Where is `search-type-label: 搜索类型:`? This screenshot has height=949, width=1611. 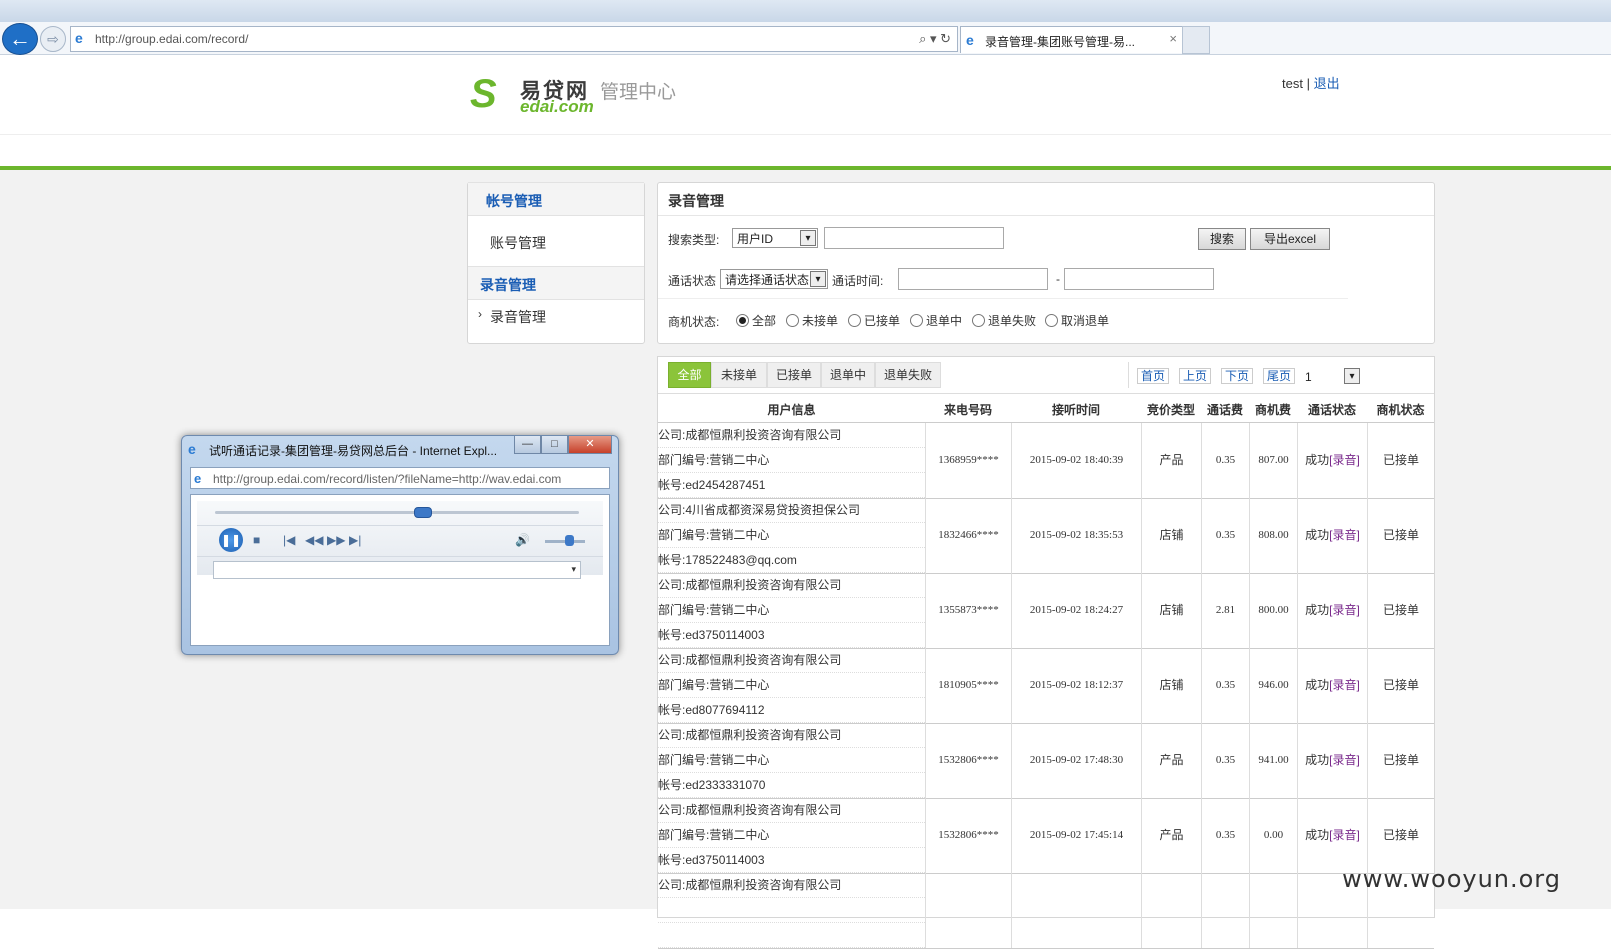 search-type-label: 搜索类型: is located at coordinates (694, 240).